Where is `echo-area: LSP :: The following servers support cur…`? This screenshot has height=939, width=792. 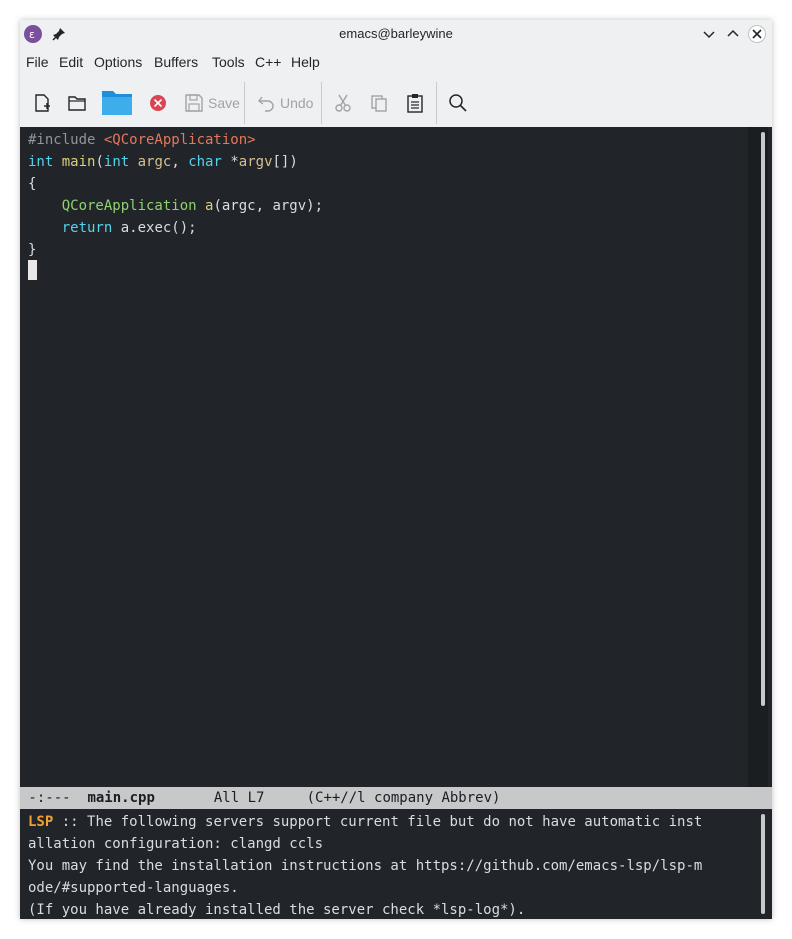
echo-area: LSP :: The following servers support cur… is located at coordinates (396, 864).